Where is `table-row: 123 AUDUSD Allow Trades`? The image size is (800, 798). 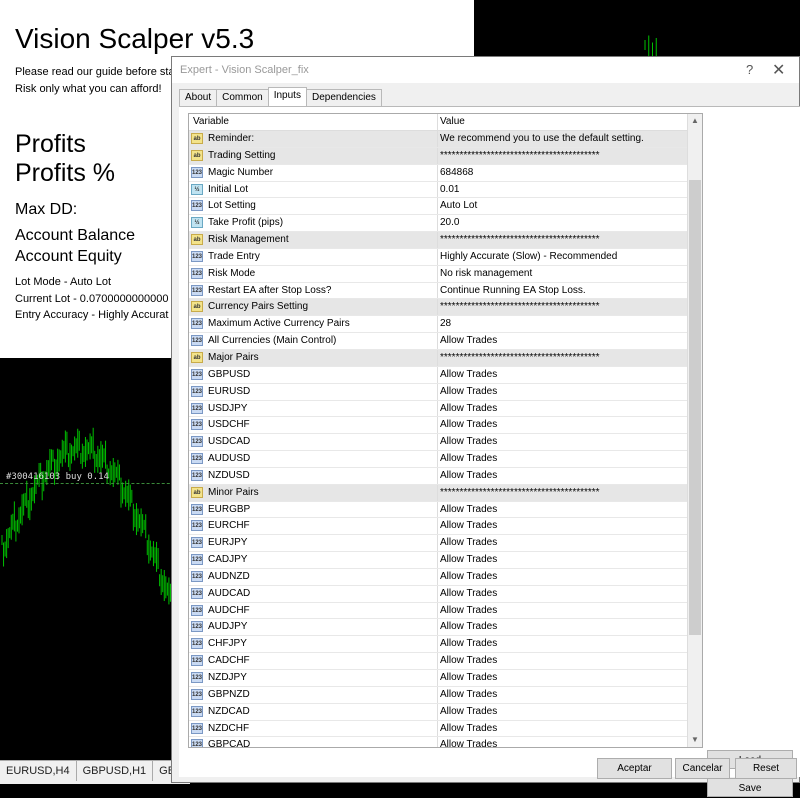
table-row: 123 AUDUSD Allow Trades is located at coordinates (445, 459).